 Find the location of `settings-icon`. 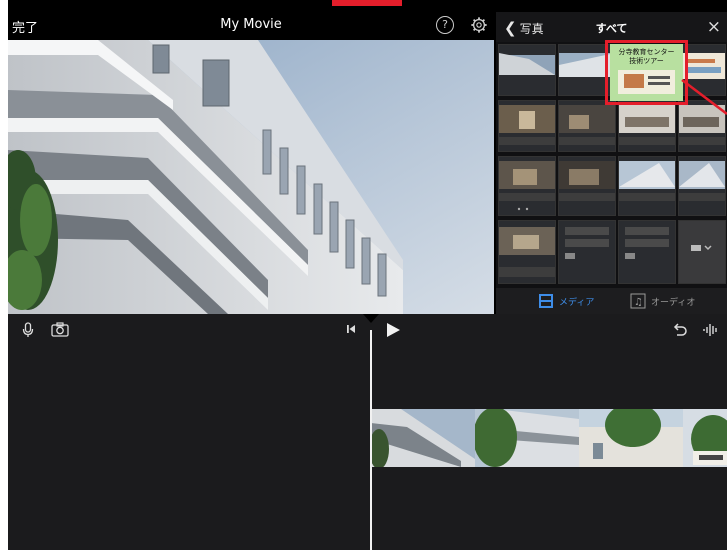

settings-icon is located at coordinates (479, 25).